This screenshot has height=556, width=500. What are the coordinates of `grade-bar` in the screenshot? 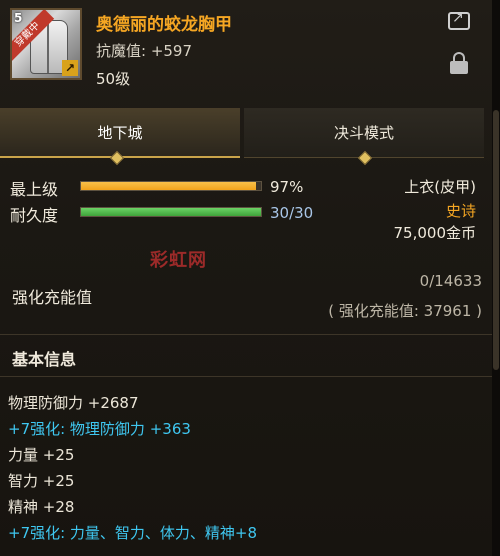 It's located at (171, 186).